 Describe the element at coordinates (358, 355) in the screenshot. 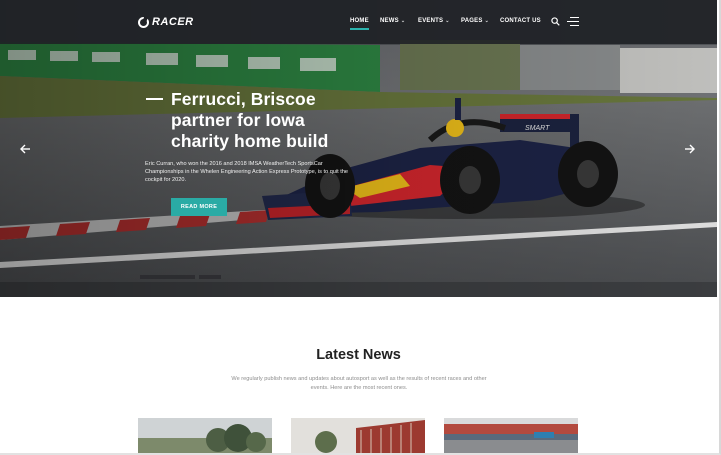

I see `latest-news-title: Latest News` at that location.